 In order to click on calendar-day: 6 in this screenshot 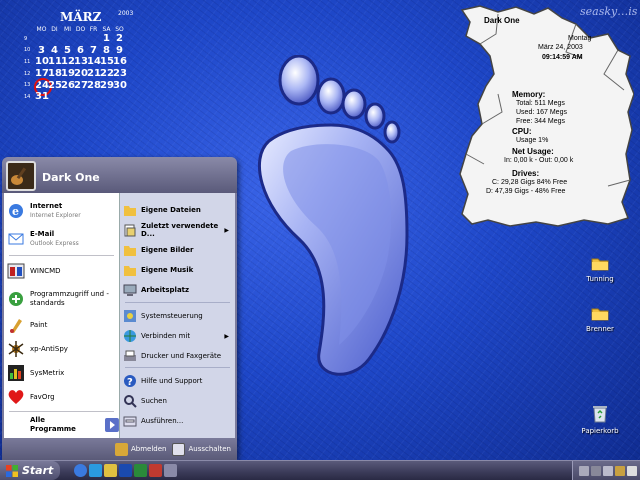, I will do `click(80, 50)`.